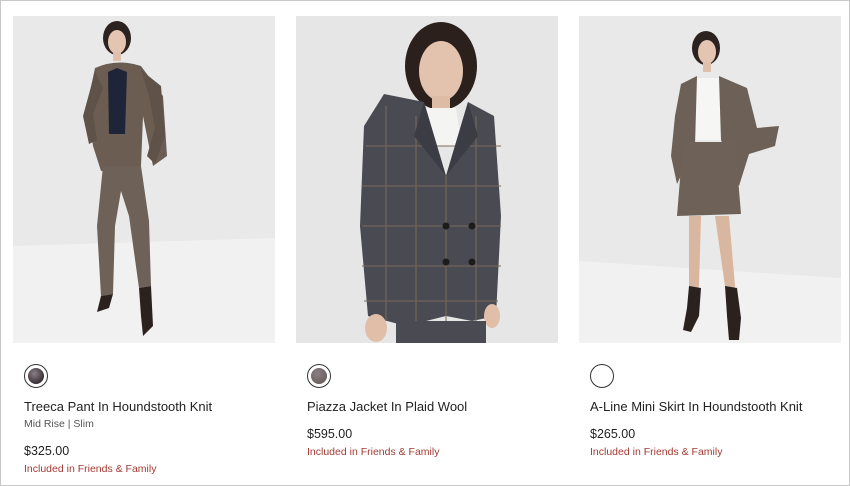  I want to click on product-name: A-Line Mini Skirt In Houndstooth Knit, so click(696, 406).